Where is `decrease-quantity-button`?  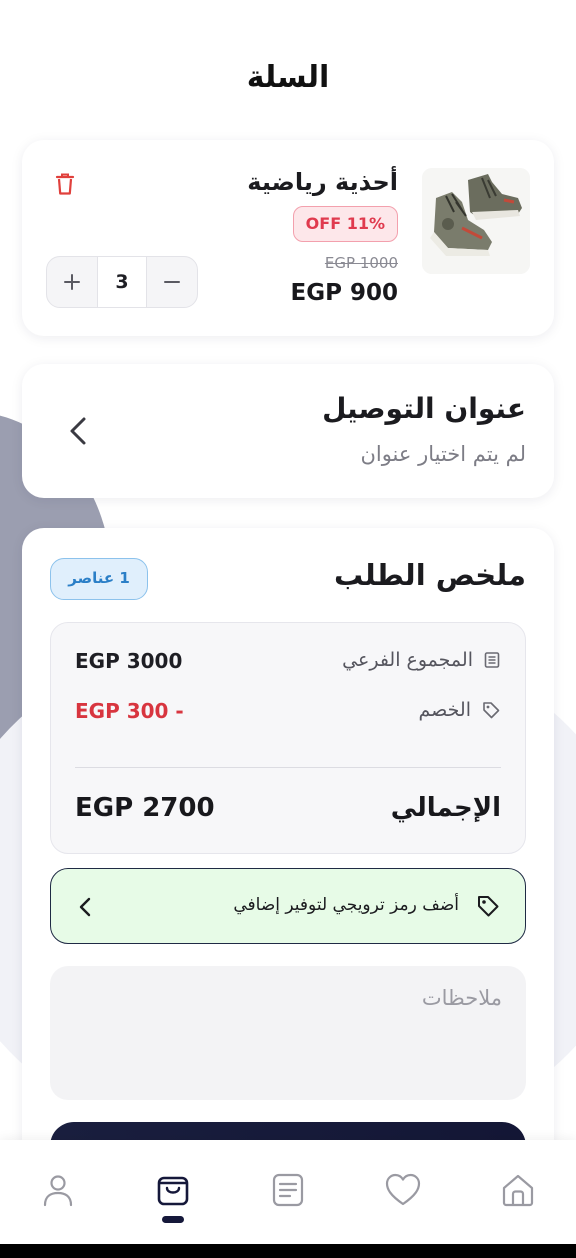
decrease-quantity-button is located at coordinates (172, 282).